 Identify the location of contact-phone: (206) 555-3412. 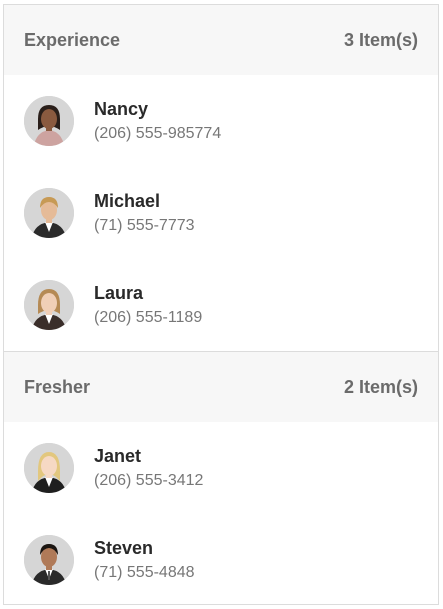
(149, 480).